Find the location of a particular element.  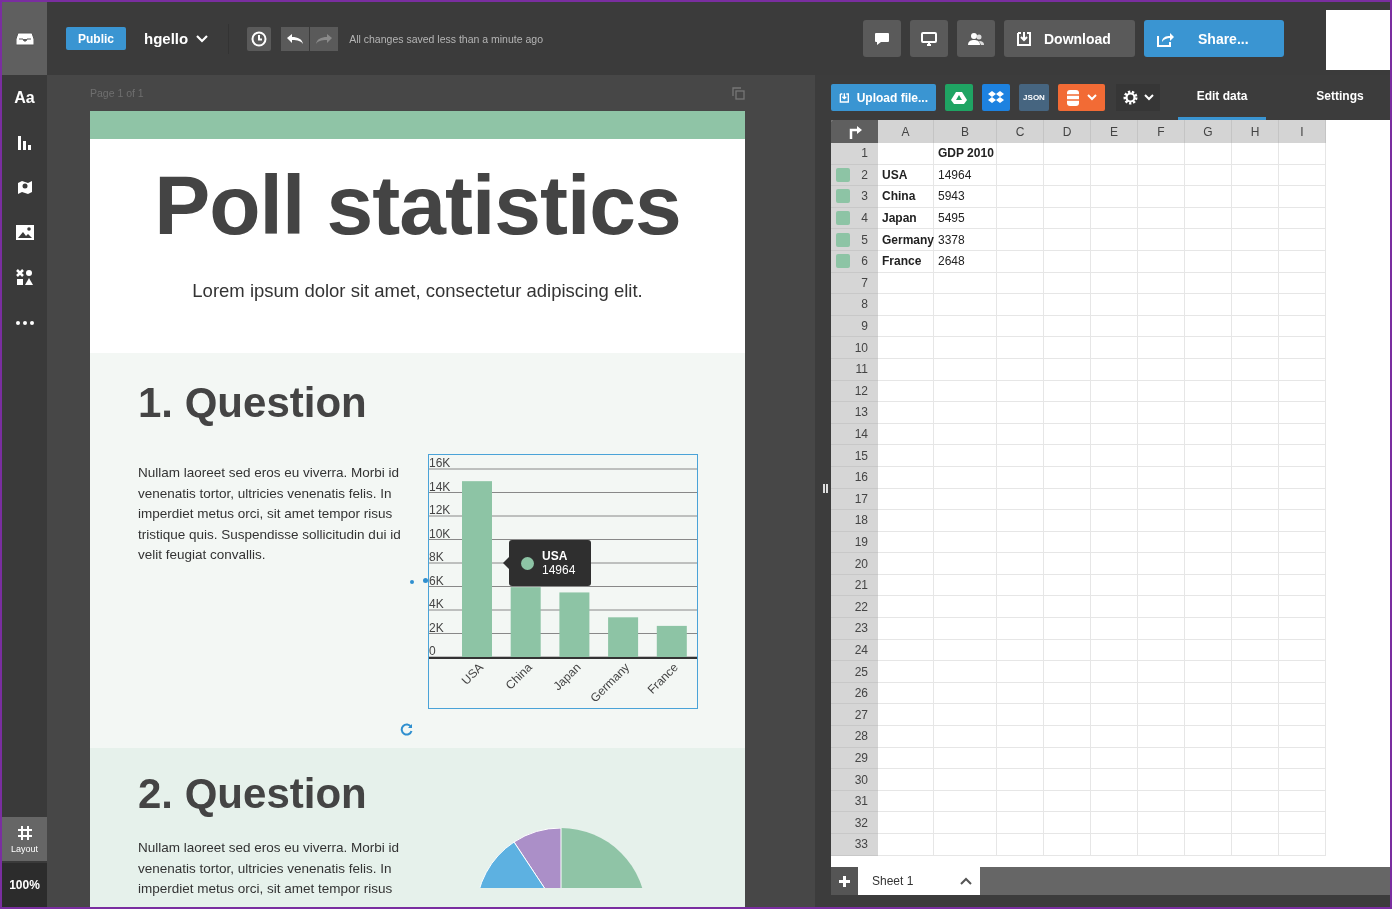

row-header: 29 is located at coordinates (854, 758).